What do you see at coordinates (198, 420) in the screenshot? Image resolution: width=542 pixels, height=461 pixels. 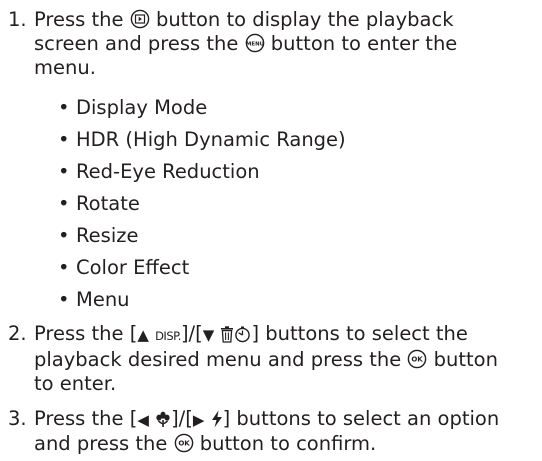 I see `right-arrow-icon: ▶` at bounding box center [198, 420].